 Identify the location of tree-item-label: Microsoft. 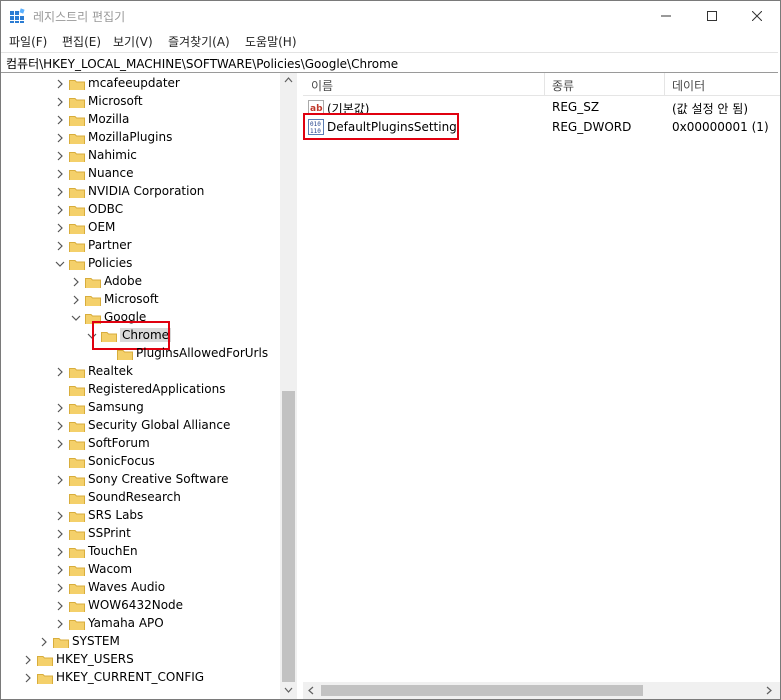
(131, 299).